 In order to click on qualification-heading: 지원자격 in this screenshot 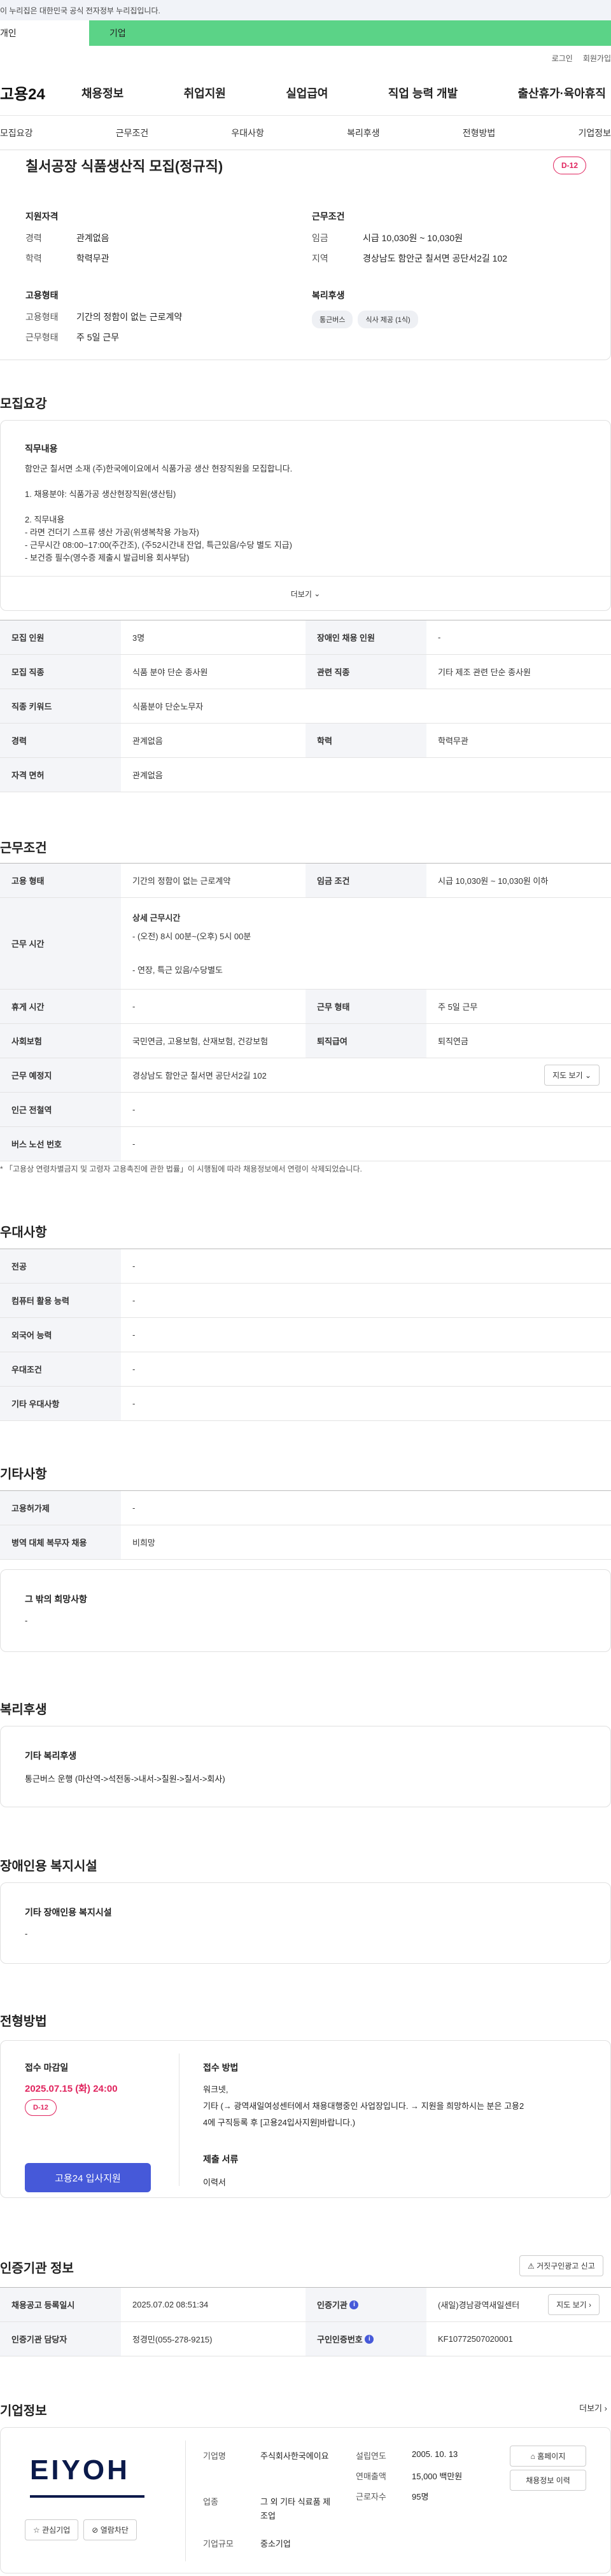, I will do `click(42, 216)`.